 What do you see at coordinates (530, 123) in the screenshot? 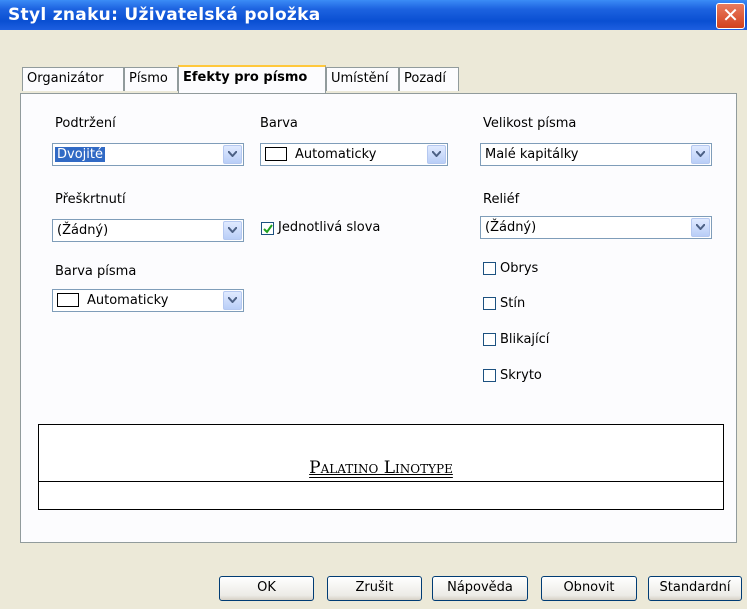
I see `font-size-label: Velikost písma` at bounding box center [530, 123].